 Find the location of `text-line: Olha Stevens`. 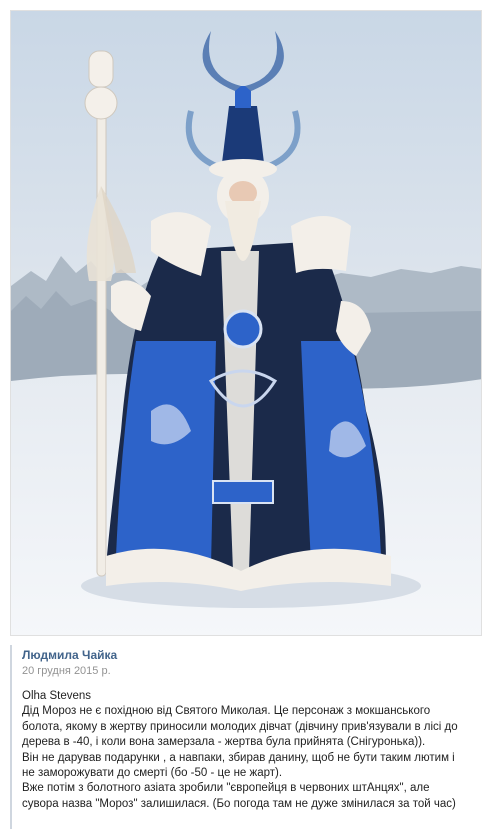

text-line: Olha Stevens is located at coordinates (57, 696).